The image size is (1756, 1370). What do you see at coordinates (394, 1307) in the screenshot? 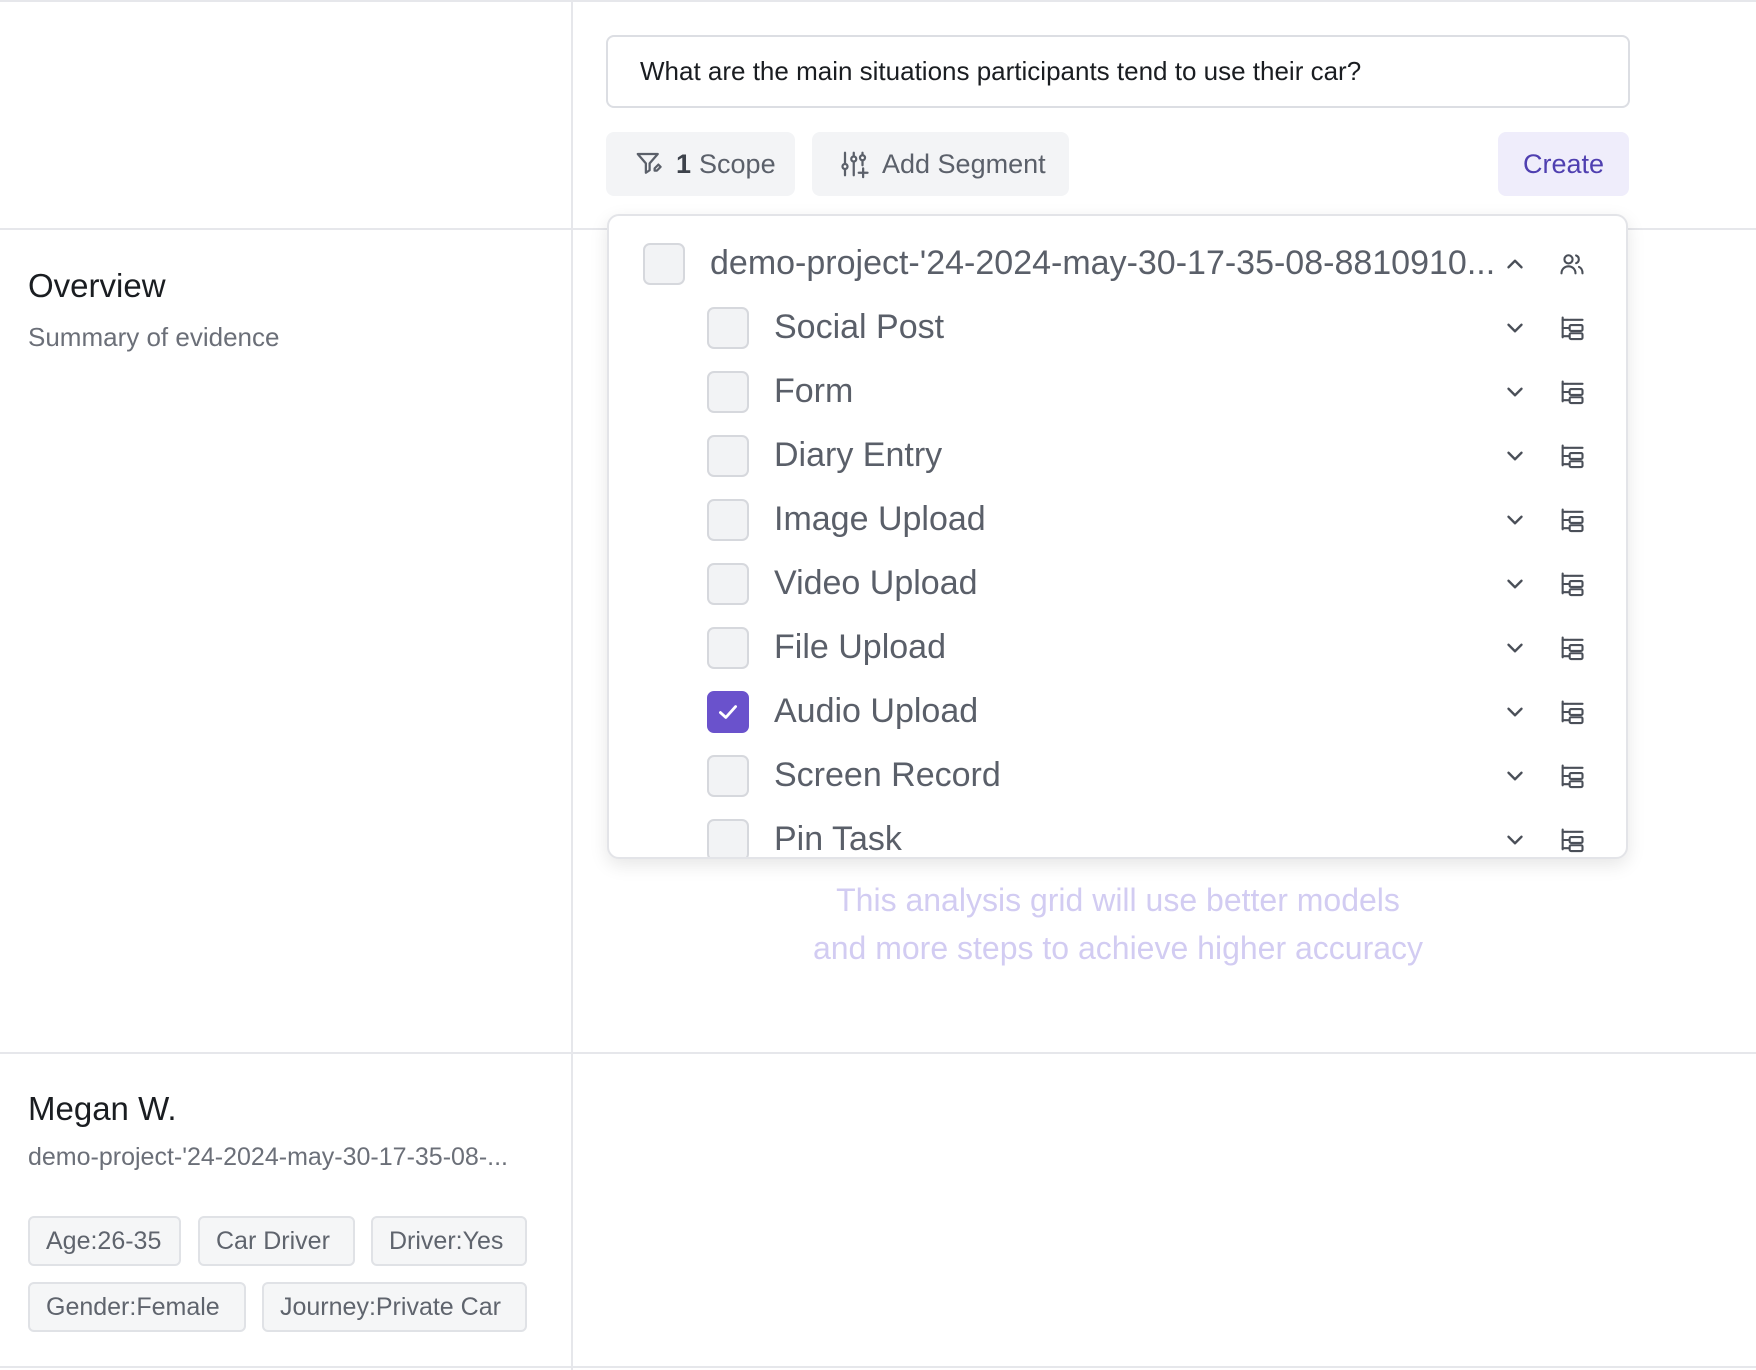
I see `participant-tag: Journey:Private Car` at bounding box center [394, 1307].